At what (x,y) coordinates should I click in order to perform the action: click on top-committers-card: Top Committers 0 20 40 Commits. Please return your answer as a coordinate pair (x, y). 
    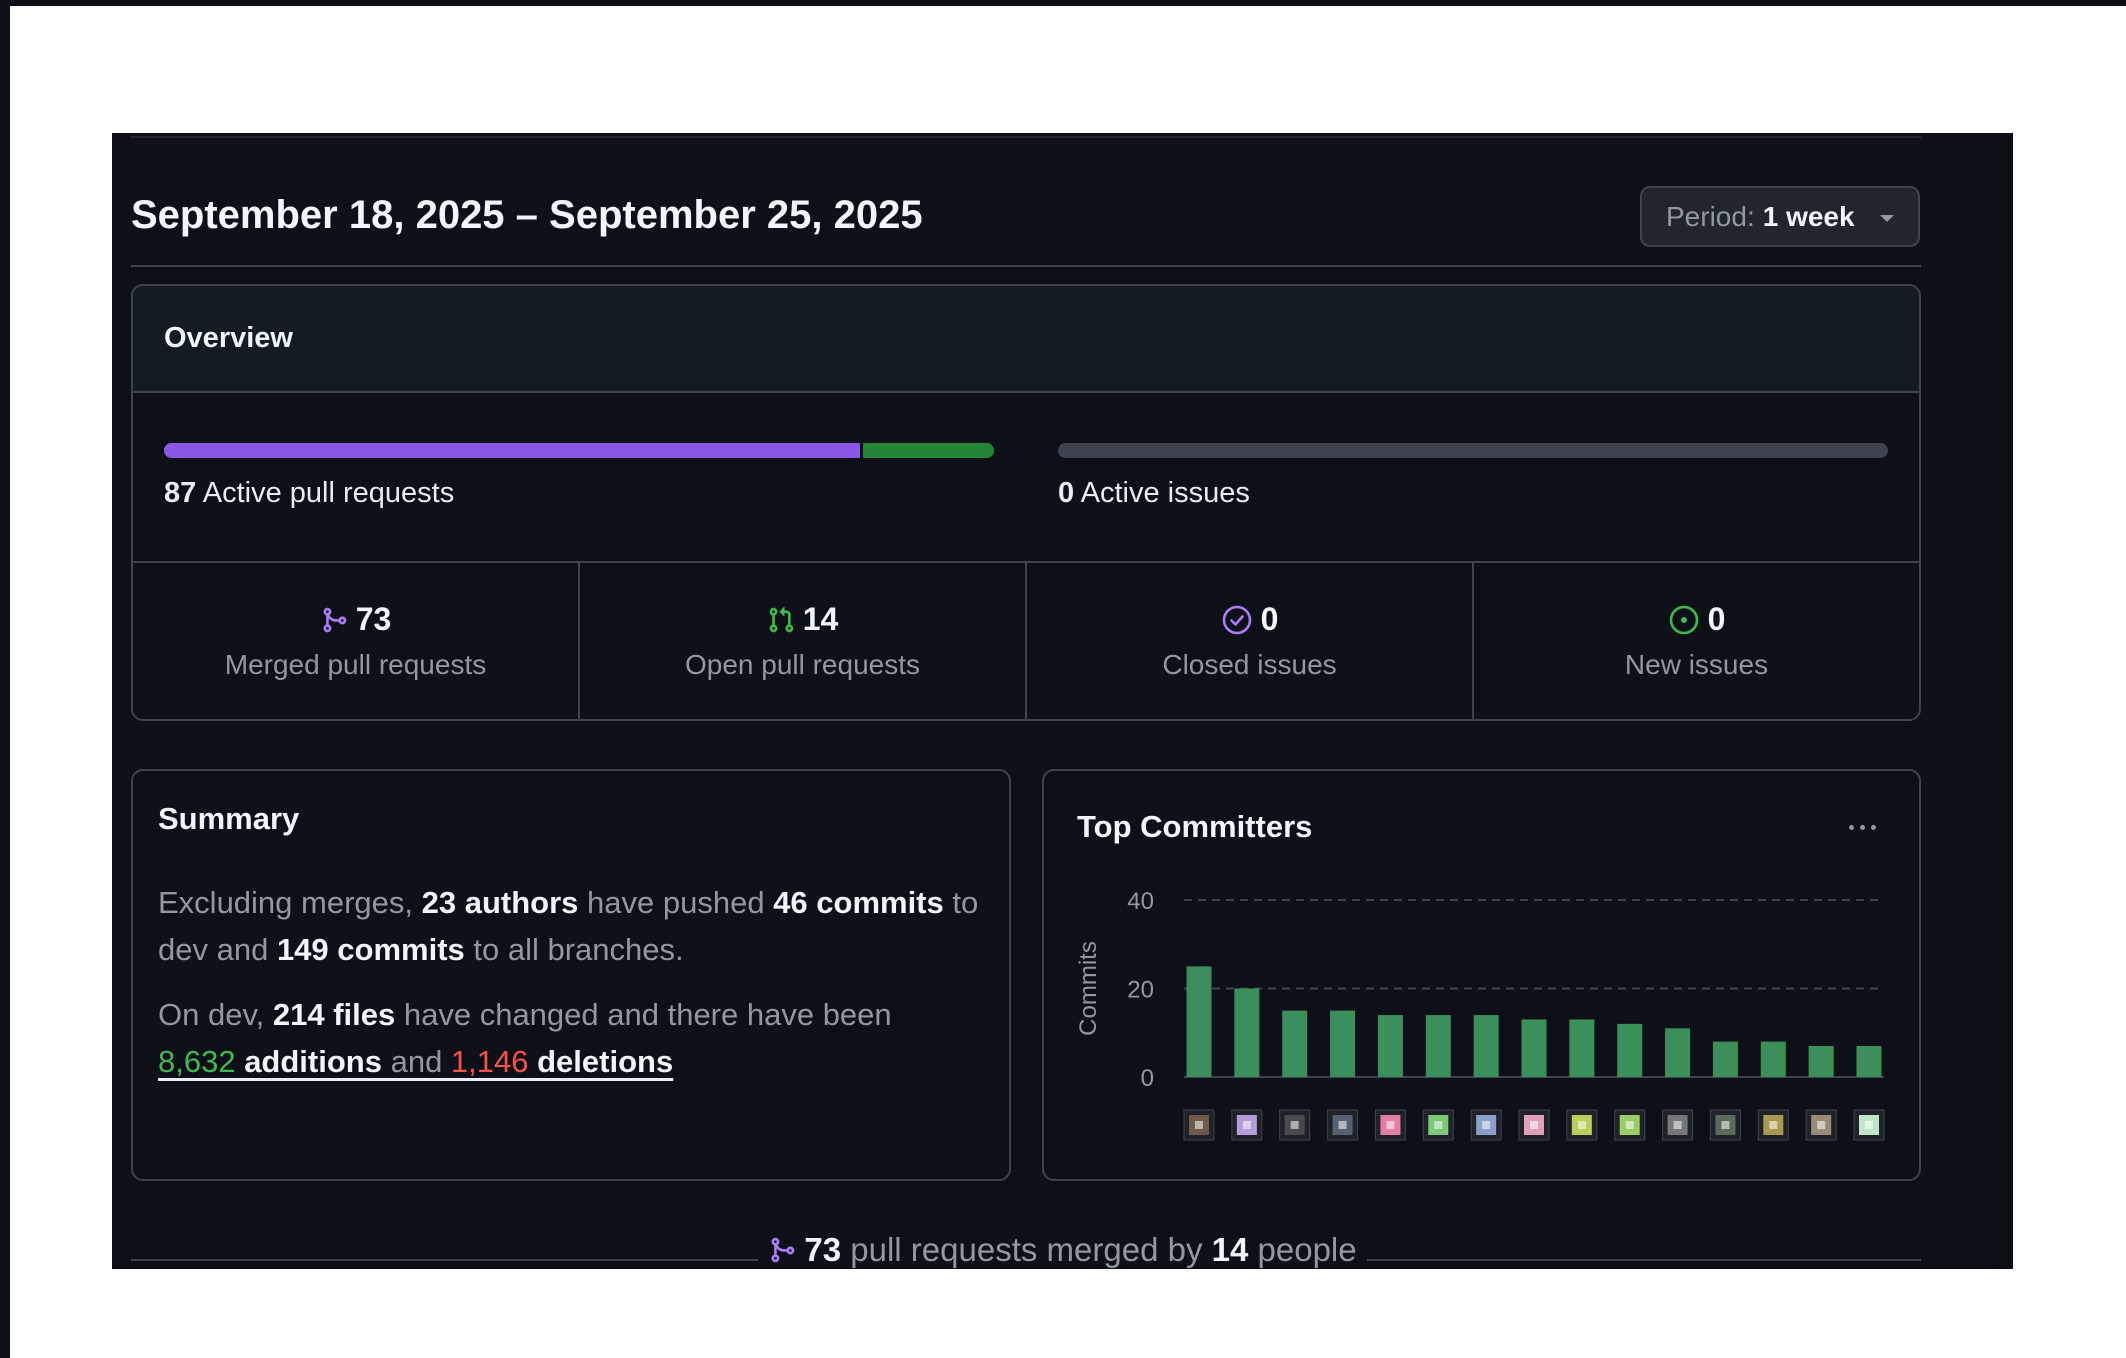
    Looking at the image, I should click on (1481, 975).